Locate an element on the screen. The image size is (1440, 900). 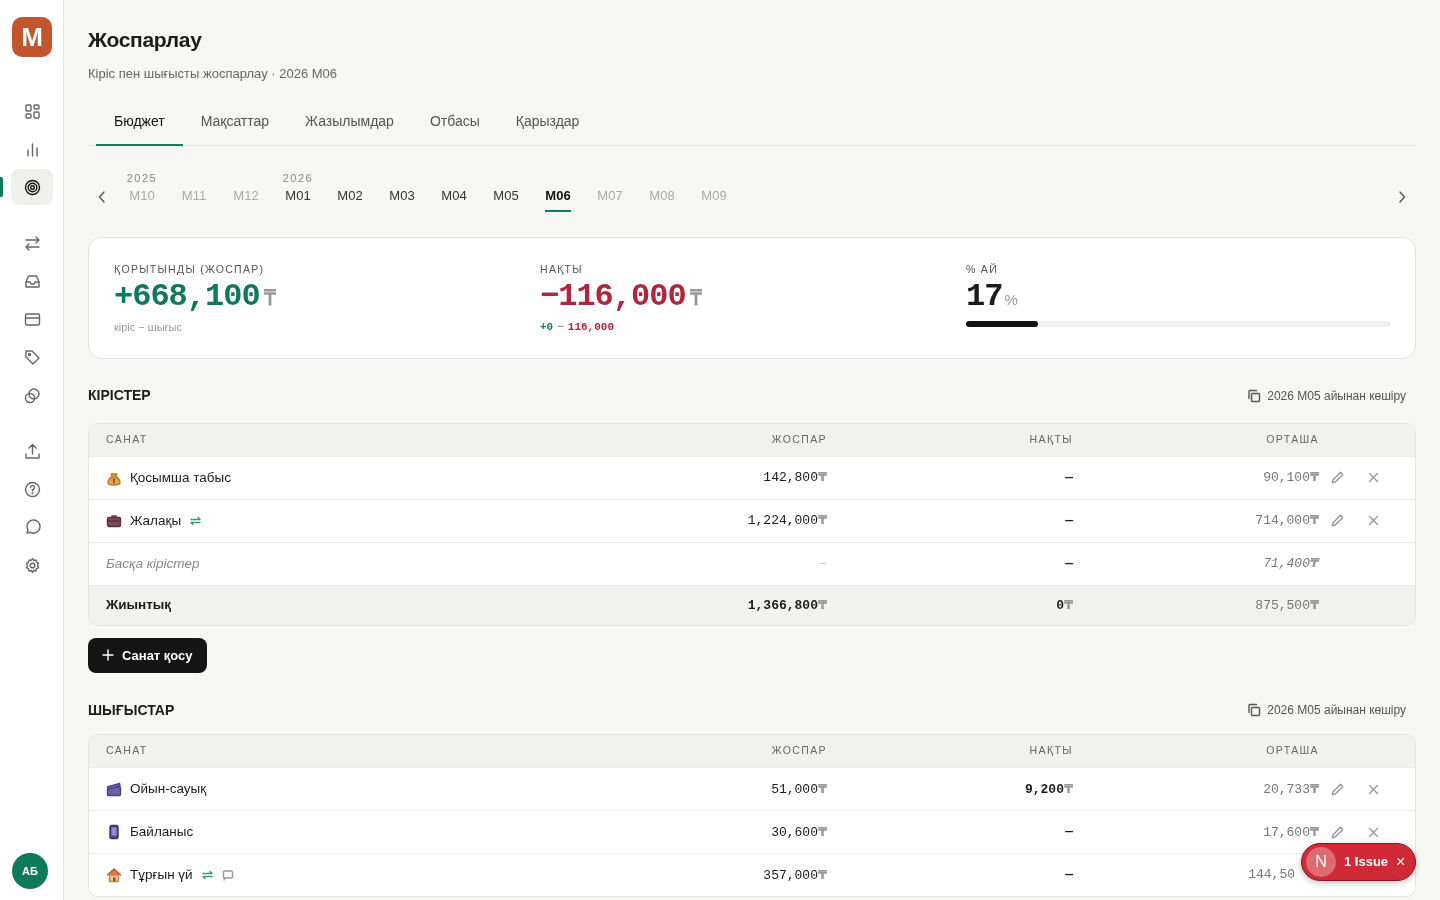
amount: 1,224,000 is located at coordinates (782, 521).